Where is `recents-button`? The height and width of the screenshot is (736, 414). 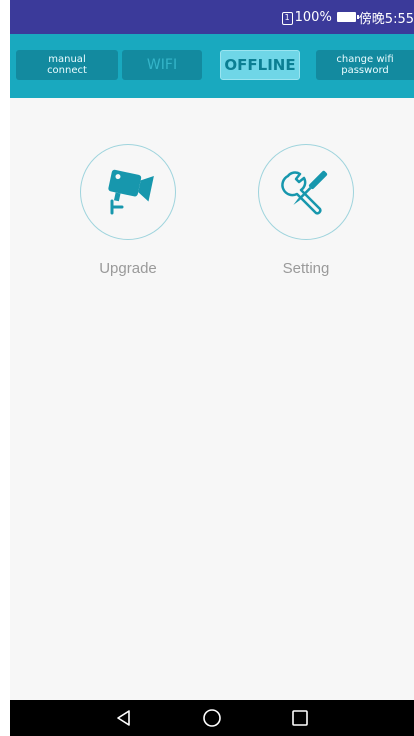 recents-button is located at coordinates (300, 718).